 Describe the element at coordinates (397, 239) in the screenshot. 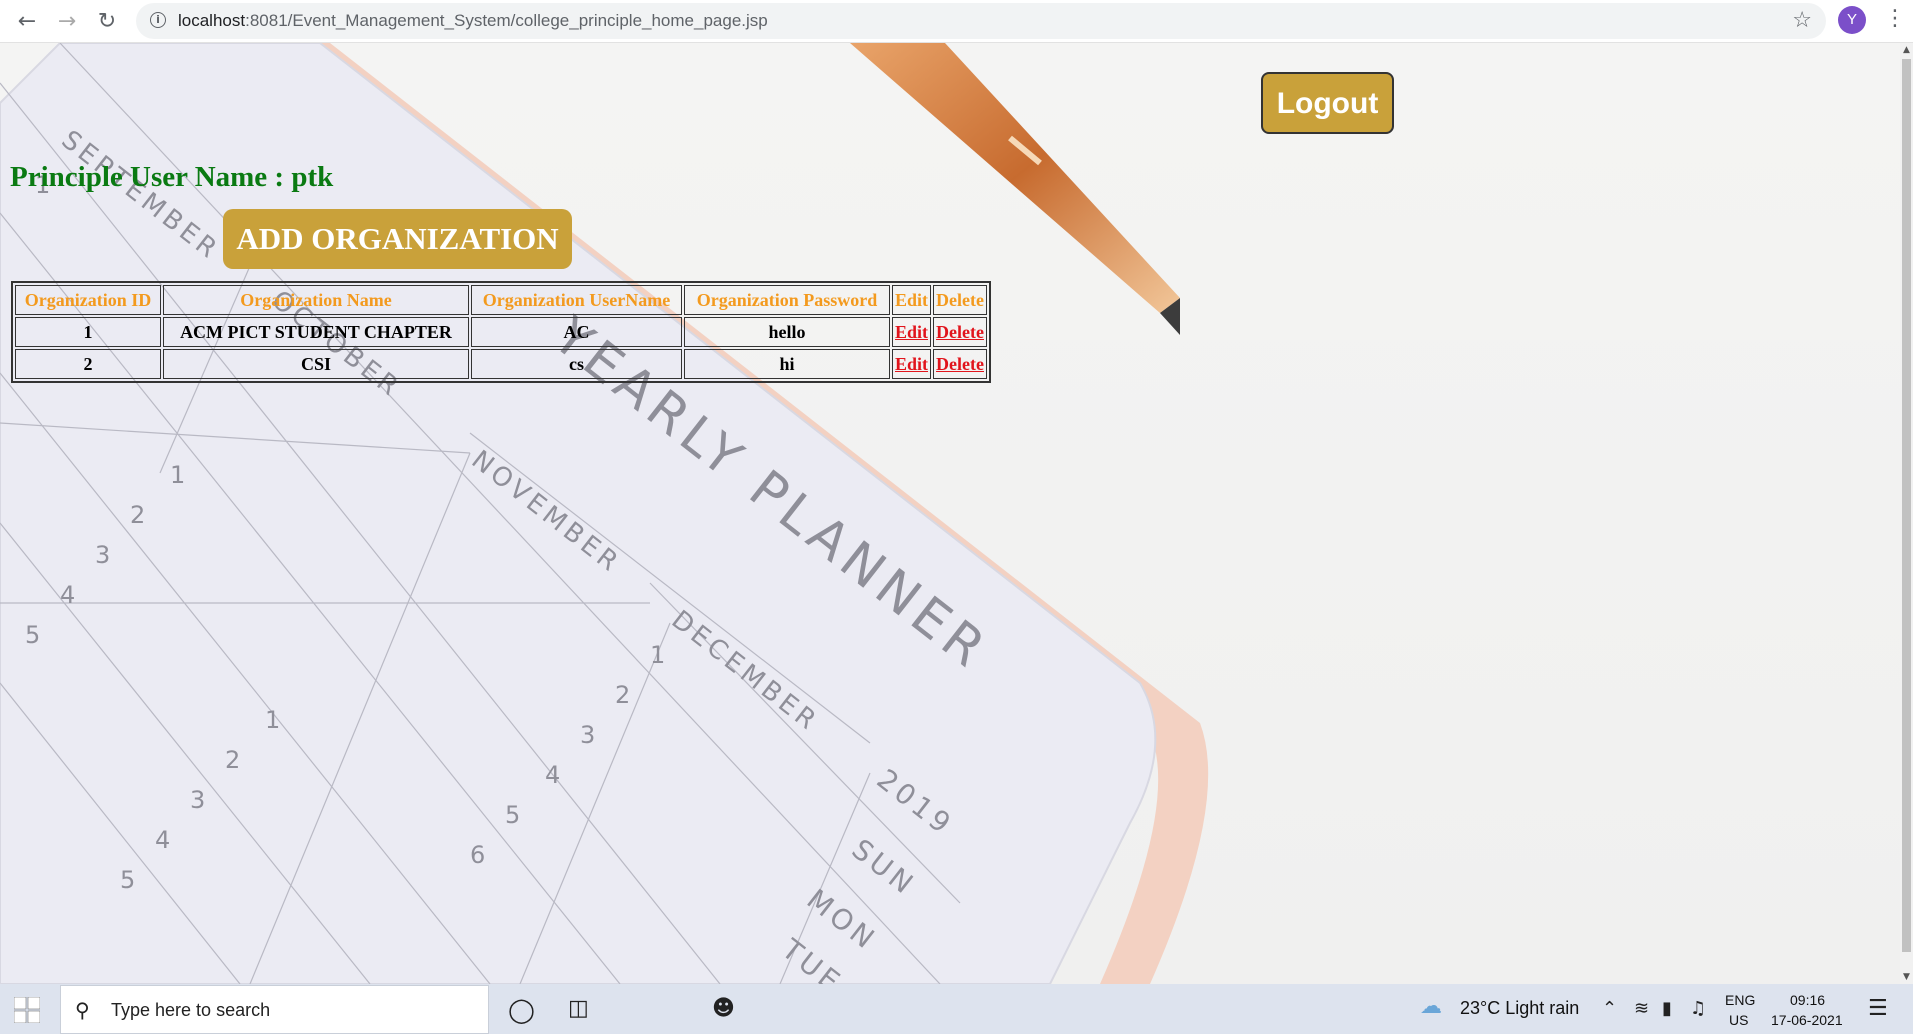

I see `add-organization-button: ADD ORGANIZATION` at that location.